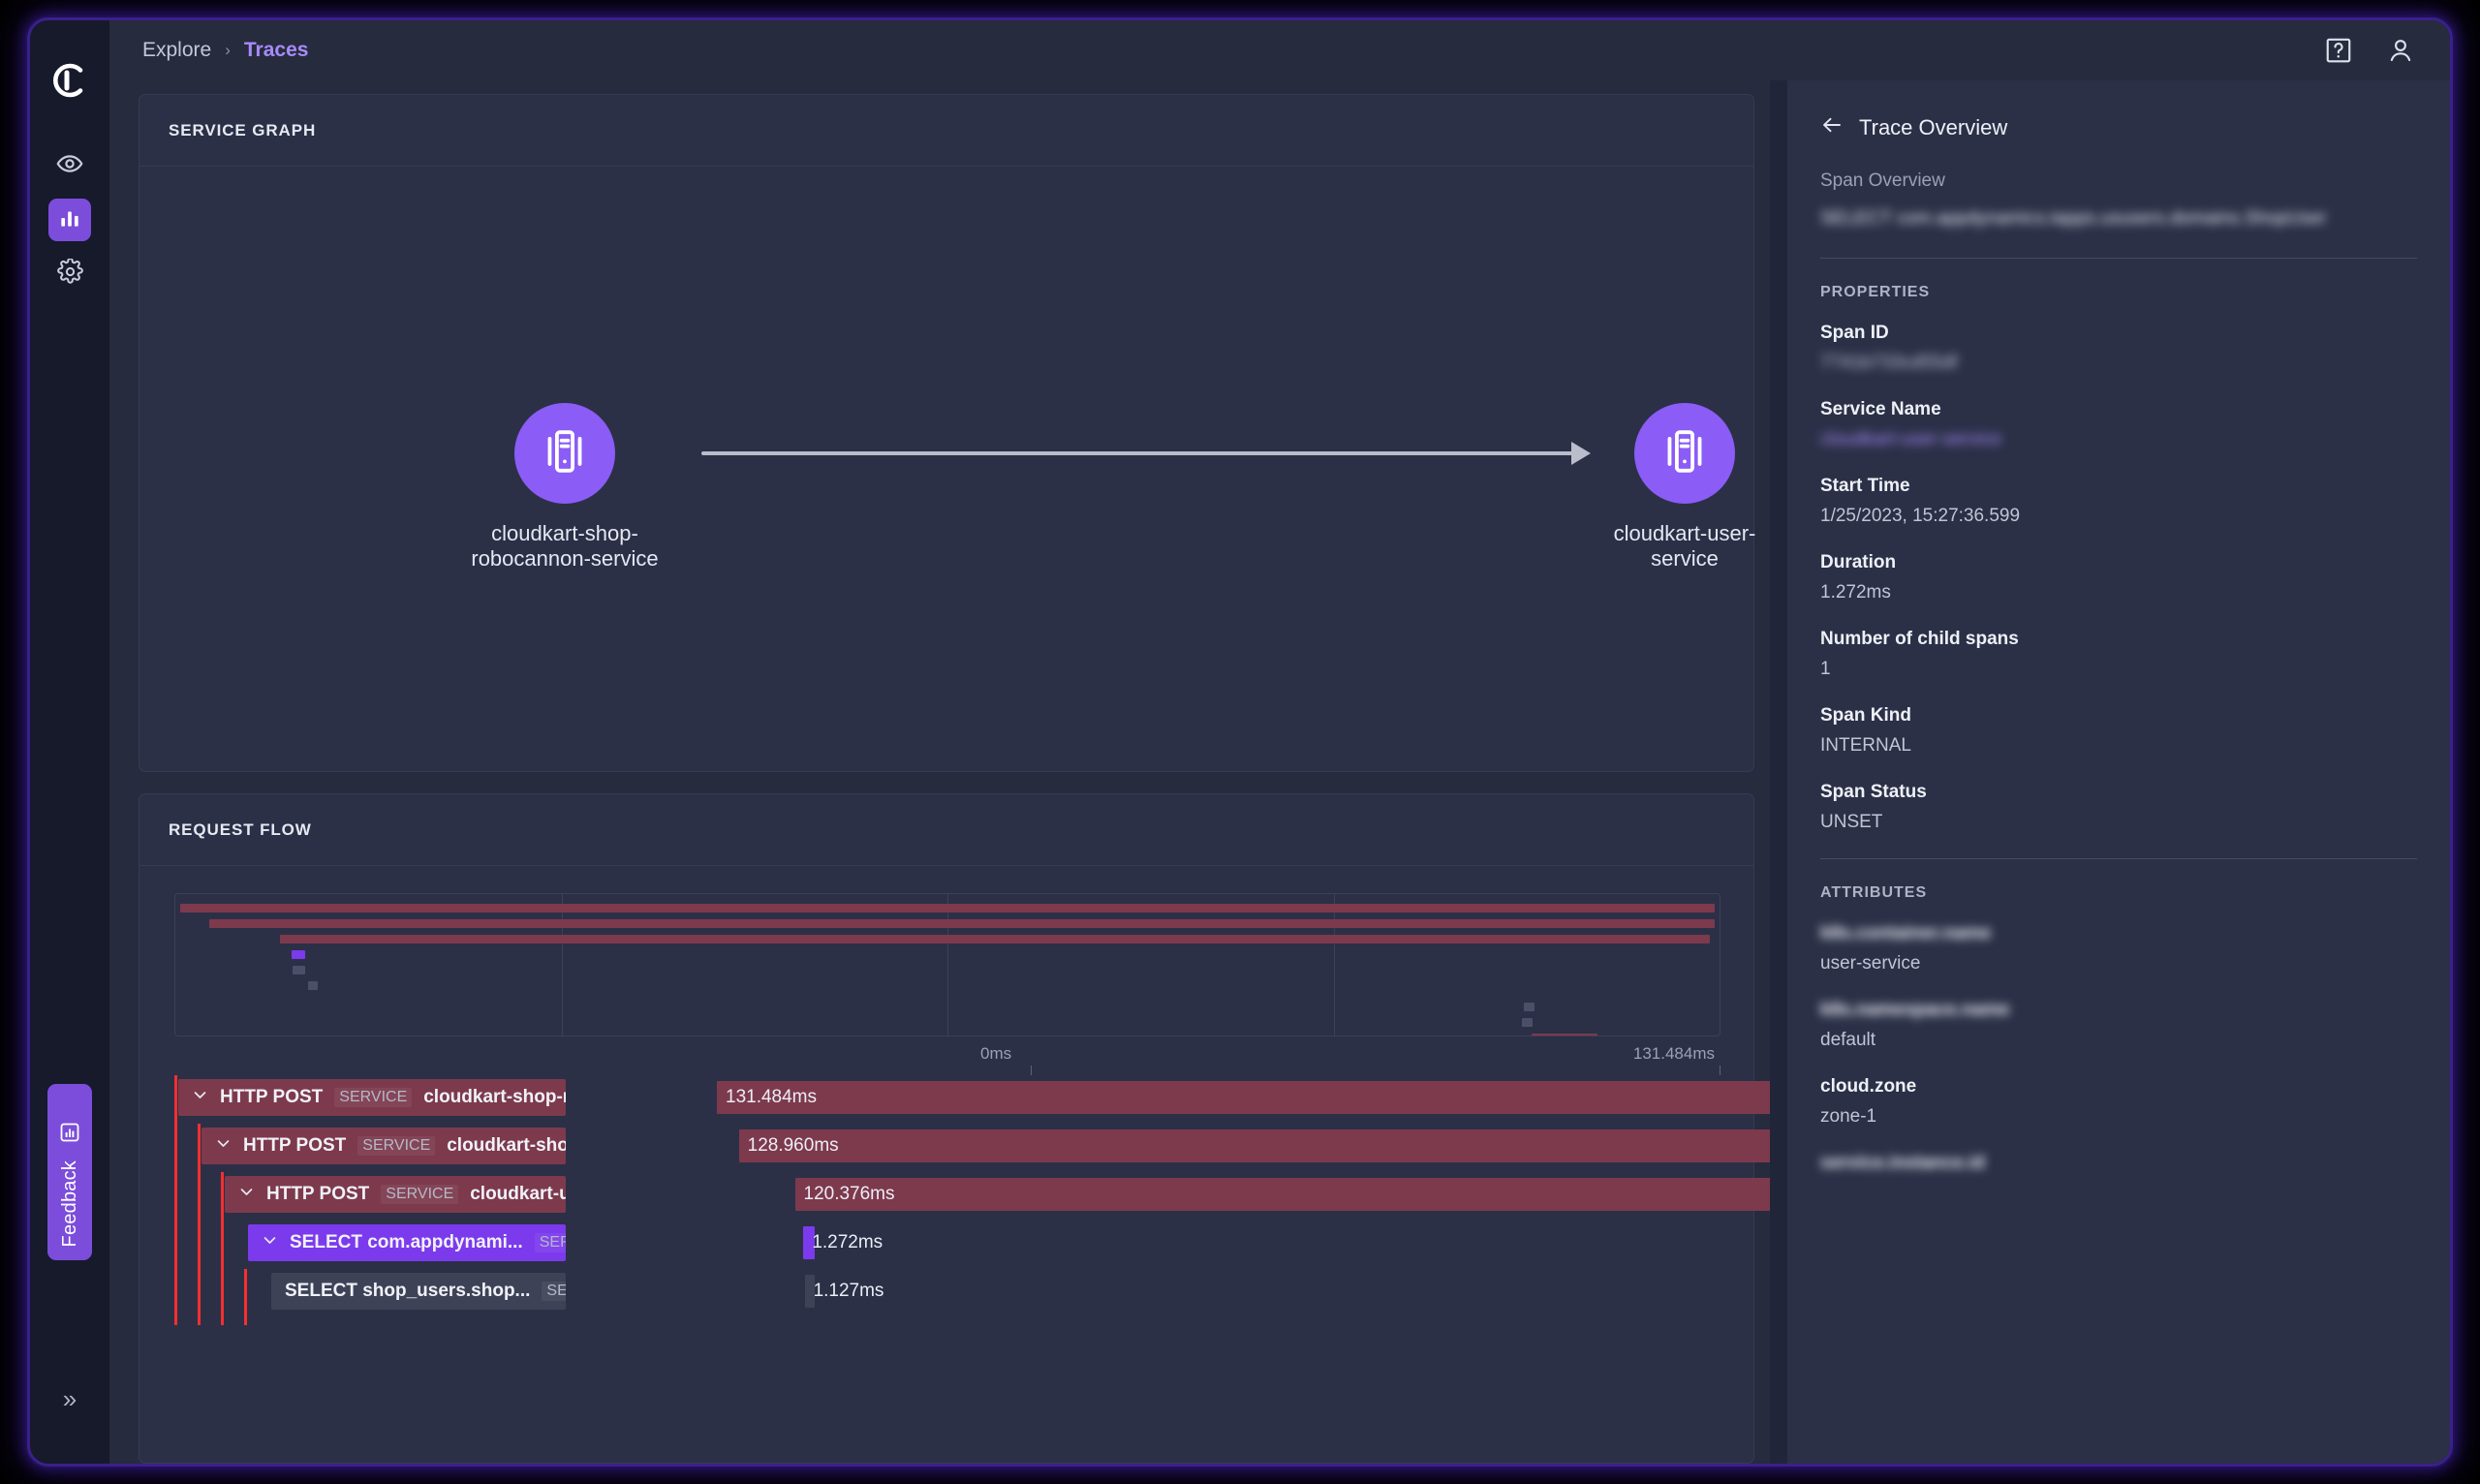 Image resolution: width=2480 pixels, height=1484 pixels. I want to click on request-flow-title: REQUEST FLOW, so click(946, 830).